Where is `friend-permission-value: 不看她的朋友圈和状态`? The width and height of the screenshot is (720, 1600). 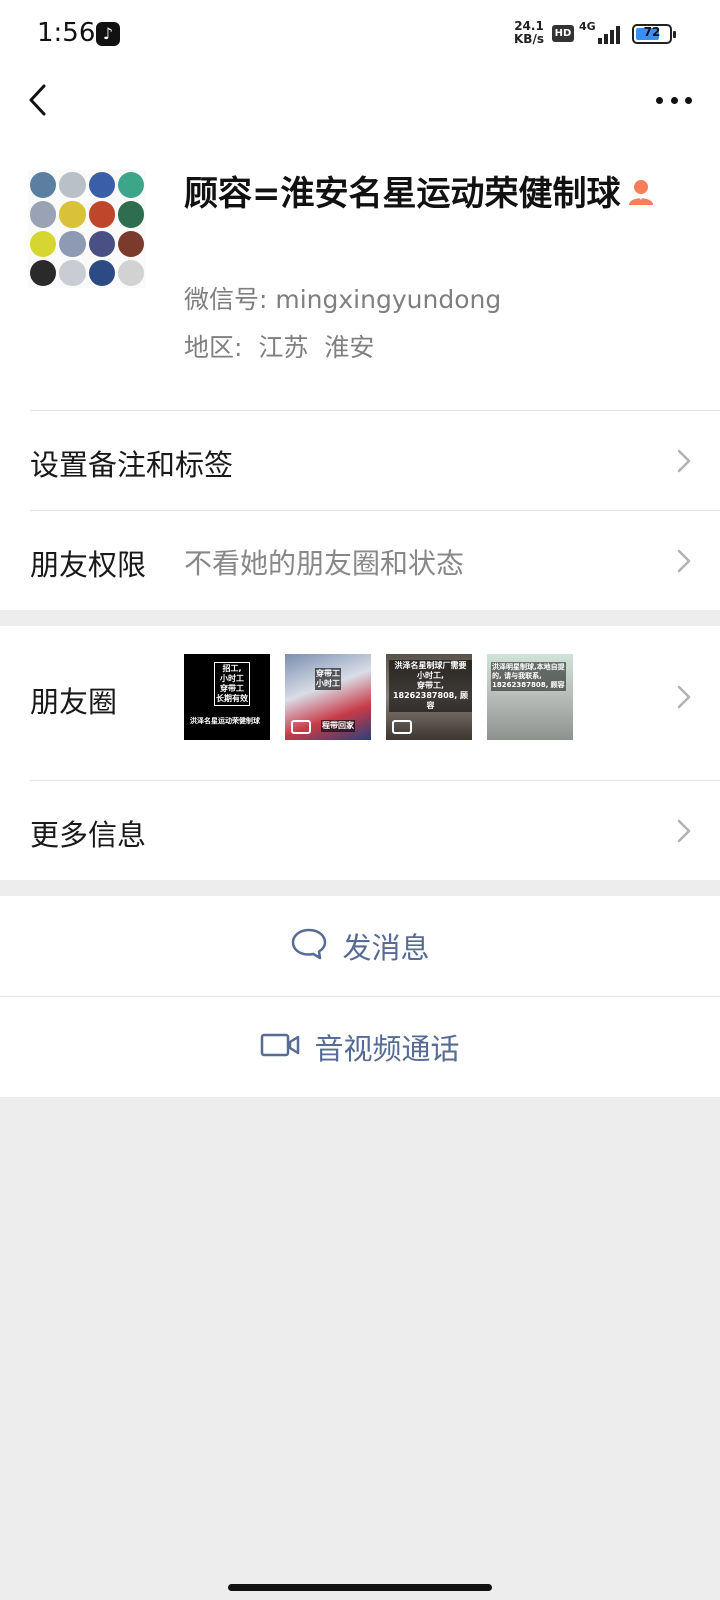 friend-permission-value: 不看她的朋友圈和状态 is located at coordinates (324, 563).